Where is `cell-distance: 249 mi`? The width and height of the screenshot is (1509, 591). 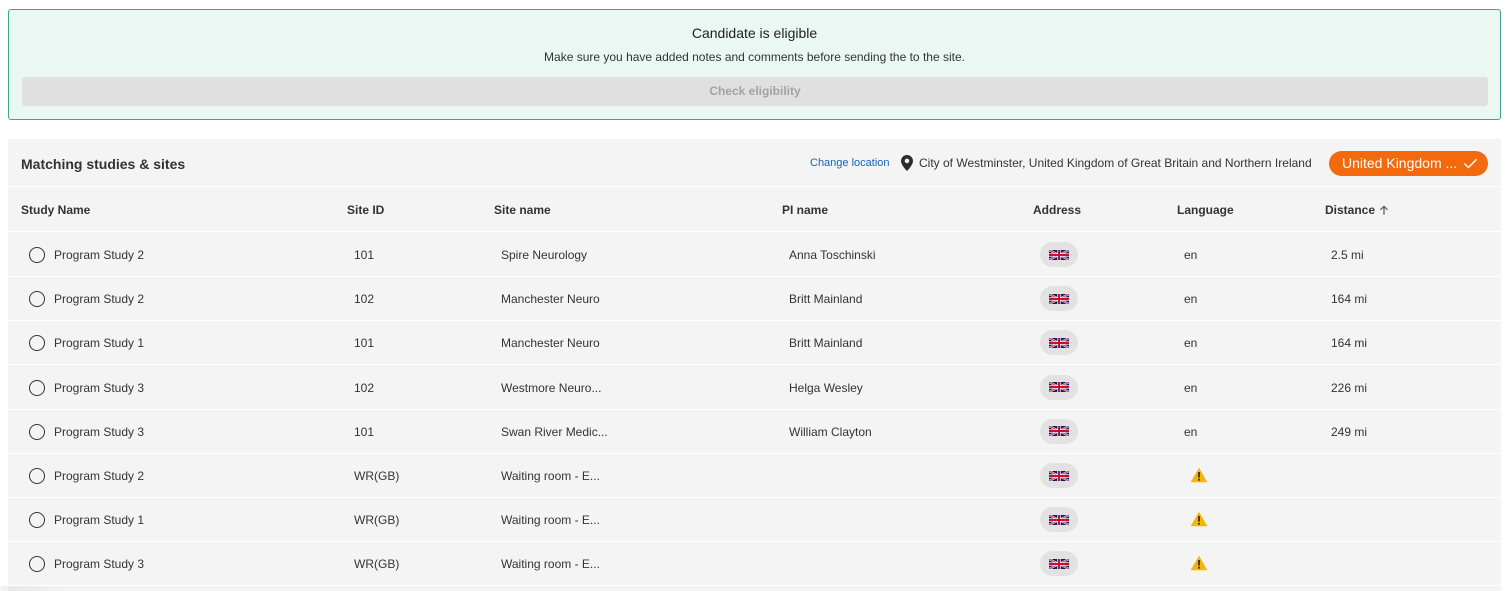 cell-distance: 249 mi is located at coordinates (1349, 431).